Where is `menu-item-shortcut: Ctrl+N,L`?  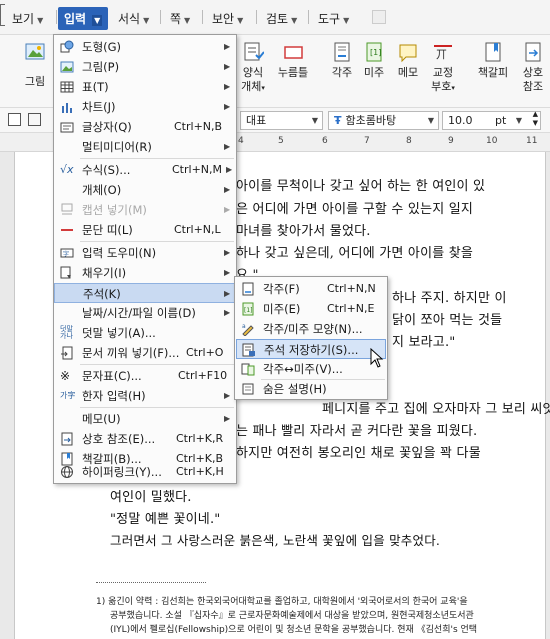
menu-item-shortcut: Ctrl+N,L is located at coordinates (197, 229).